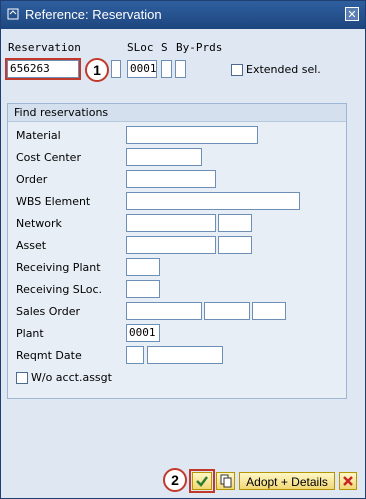 This screenshot has width=366, height=499. Describe the element at coordinates (175, 480) in the screenshot. I see `callout-2: 2` at that location.